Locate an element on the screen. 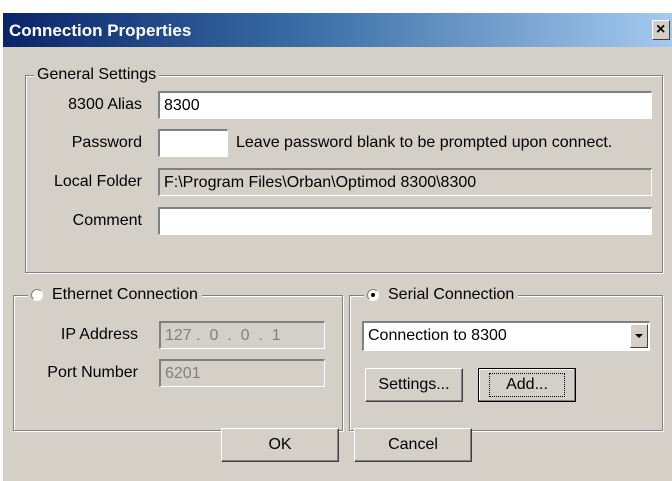 The image size is (672, 481). serial-radio-option: Serial Connection is located at coordinates (441, 295).